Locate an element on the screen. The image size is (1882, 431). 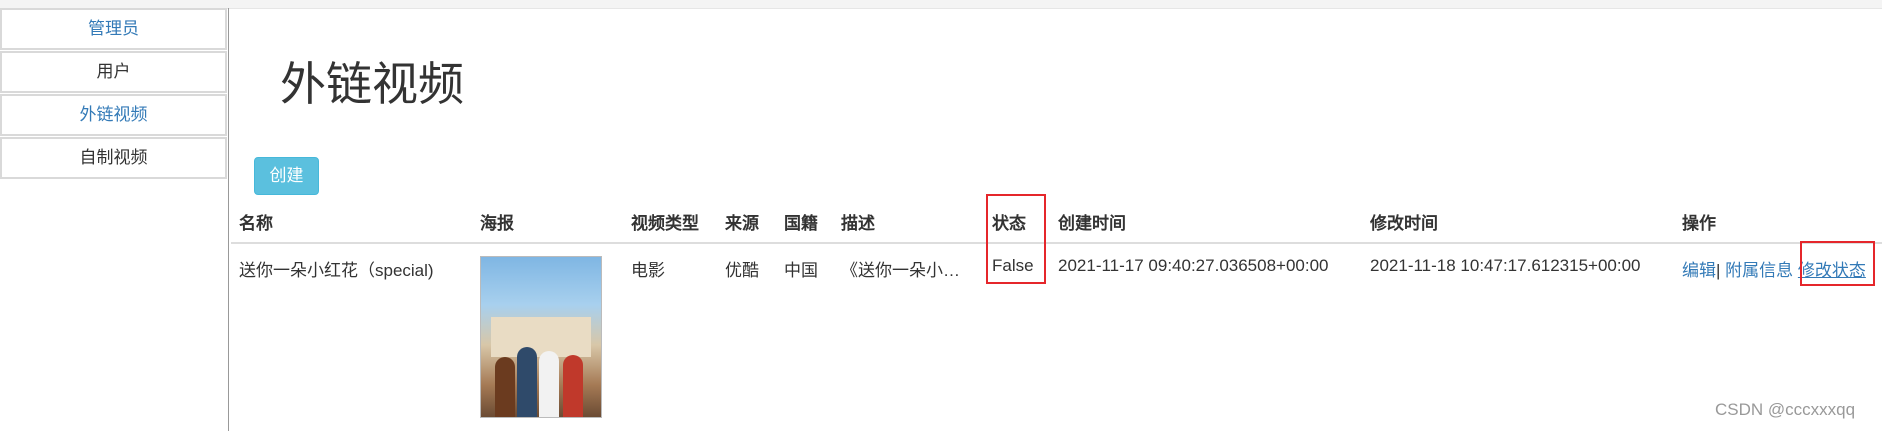
sidebar-divider is located at coordinates (228, 219).